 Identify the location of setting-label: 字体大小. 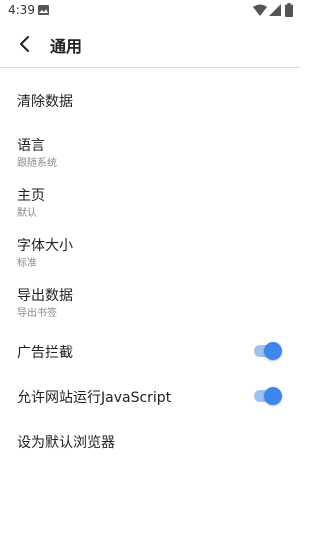
(45, 246).